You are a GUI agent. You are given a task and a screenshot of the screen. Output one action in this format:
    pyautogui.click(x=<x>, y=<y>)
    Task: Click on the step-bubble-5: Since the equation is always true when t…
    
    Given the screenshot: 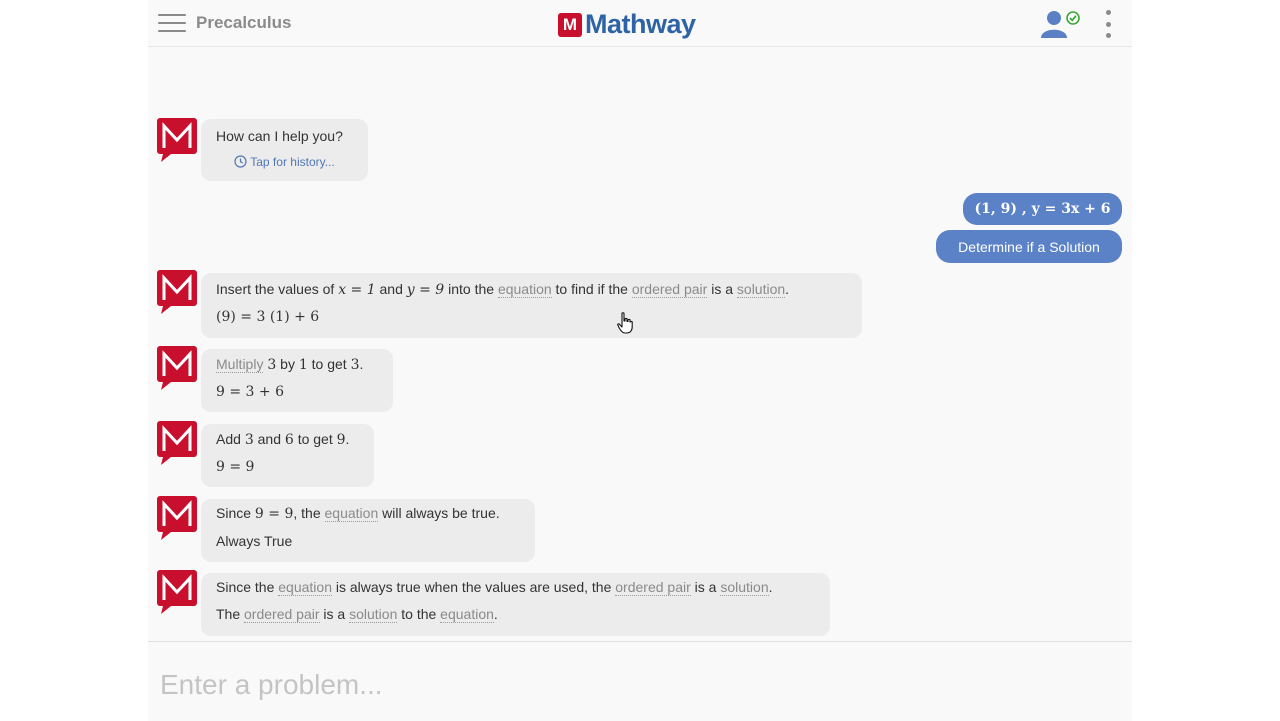 What is the action you would take?
    pyautogui.click(x=515, y=604)
    